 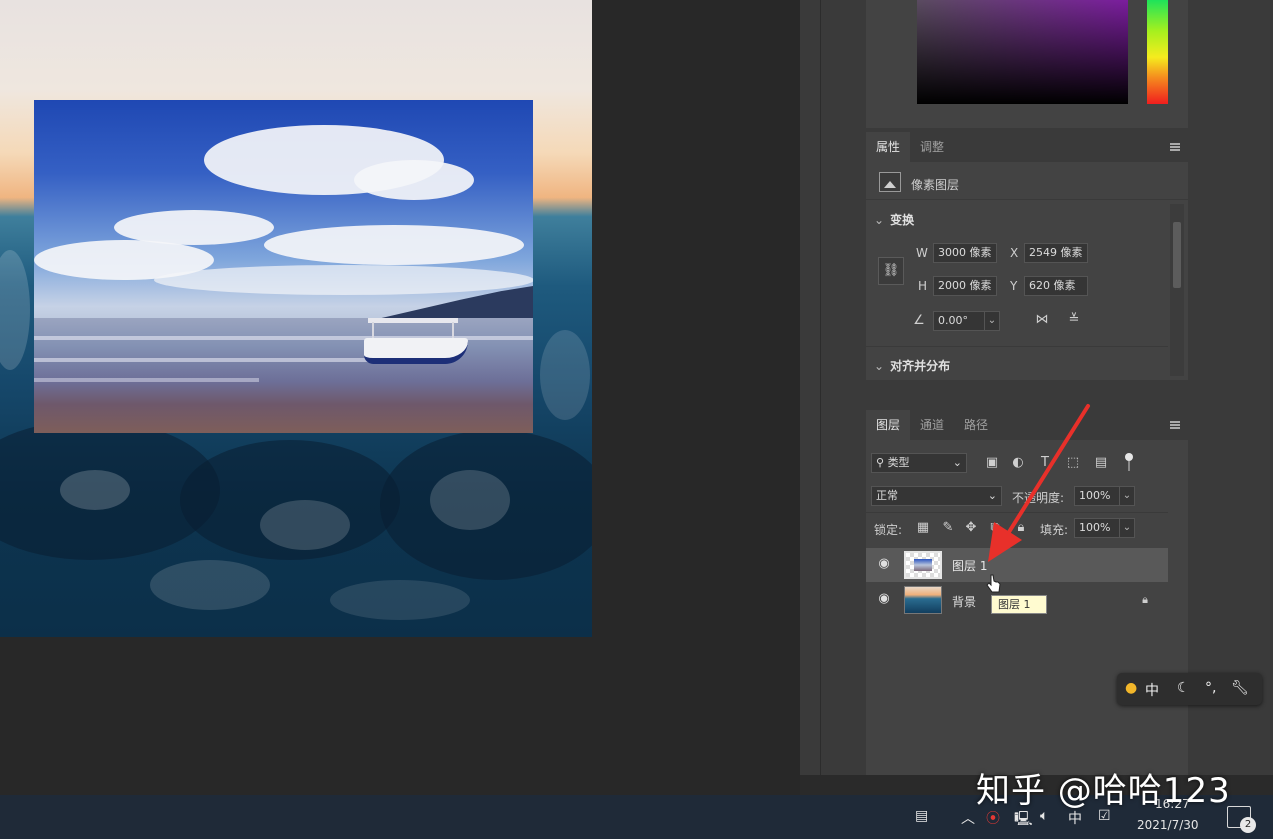 What do you see at coordinates (1056, 253) in the screenshot?
I see `x-position-field: 2549 像素` at bounding box center [1056, 253].